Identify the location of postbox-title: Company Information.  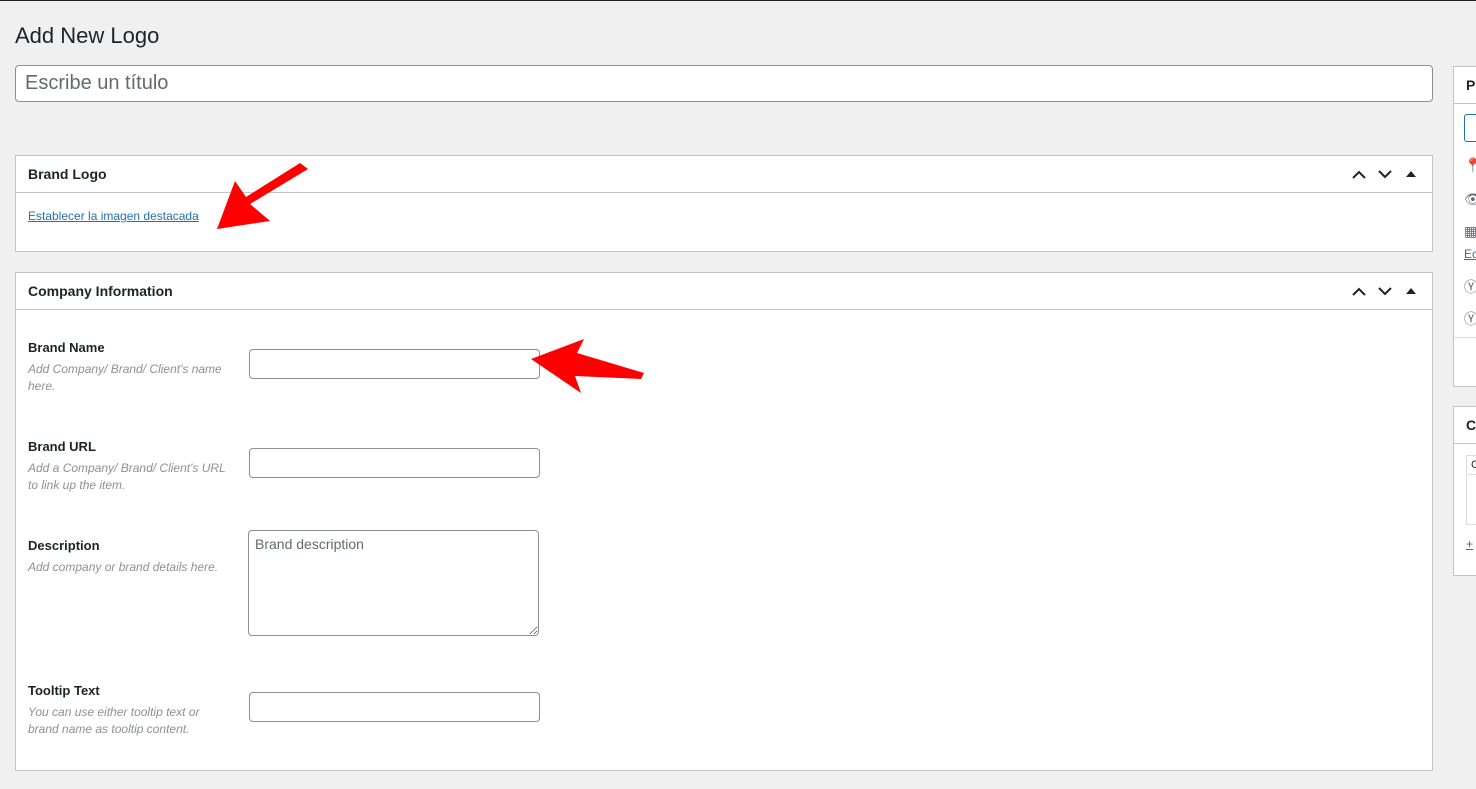
(100, 291).